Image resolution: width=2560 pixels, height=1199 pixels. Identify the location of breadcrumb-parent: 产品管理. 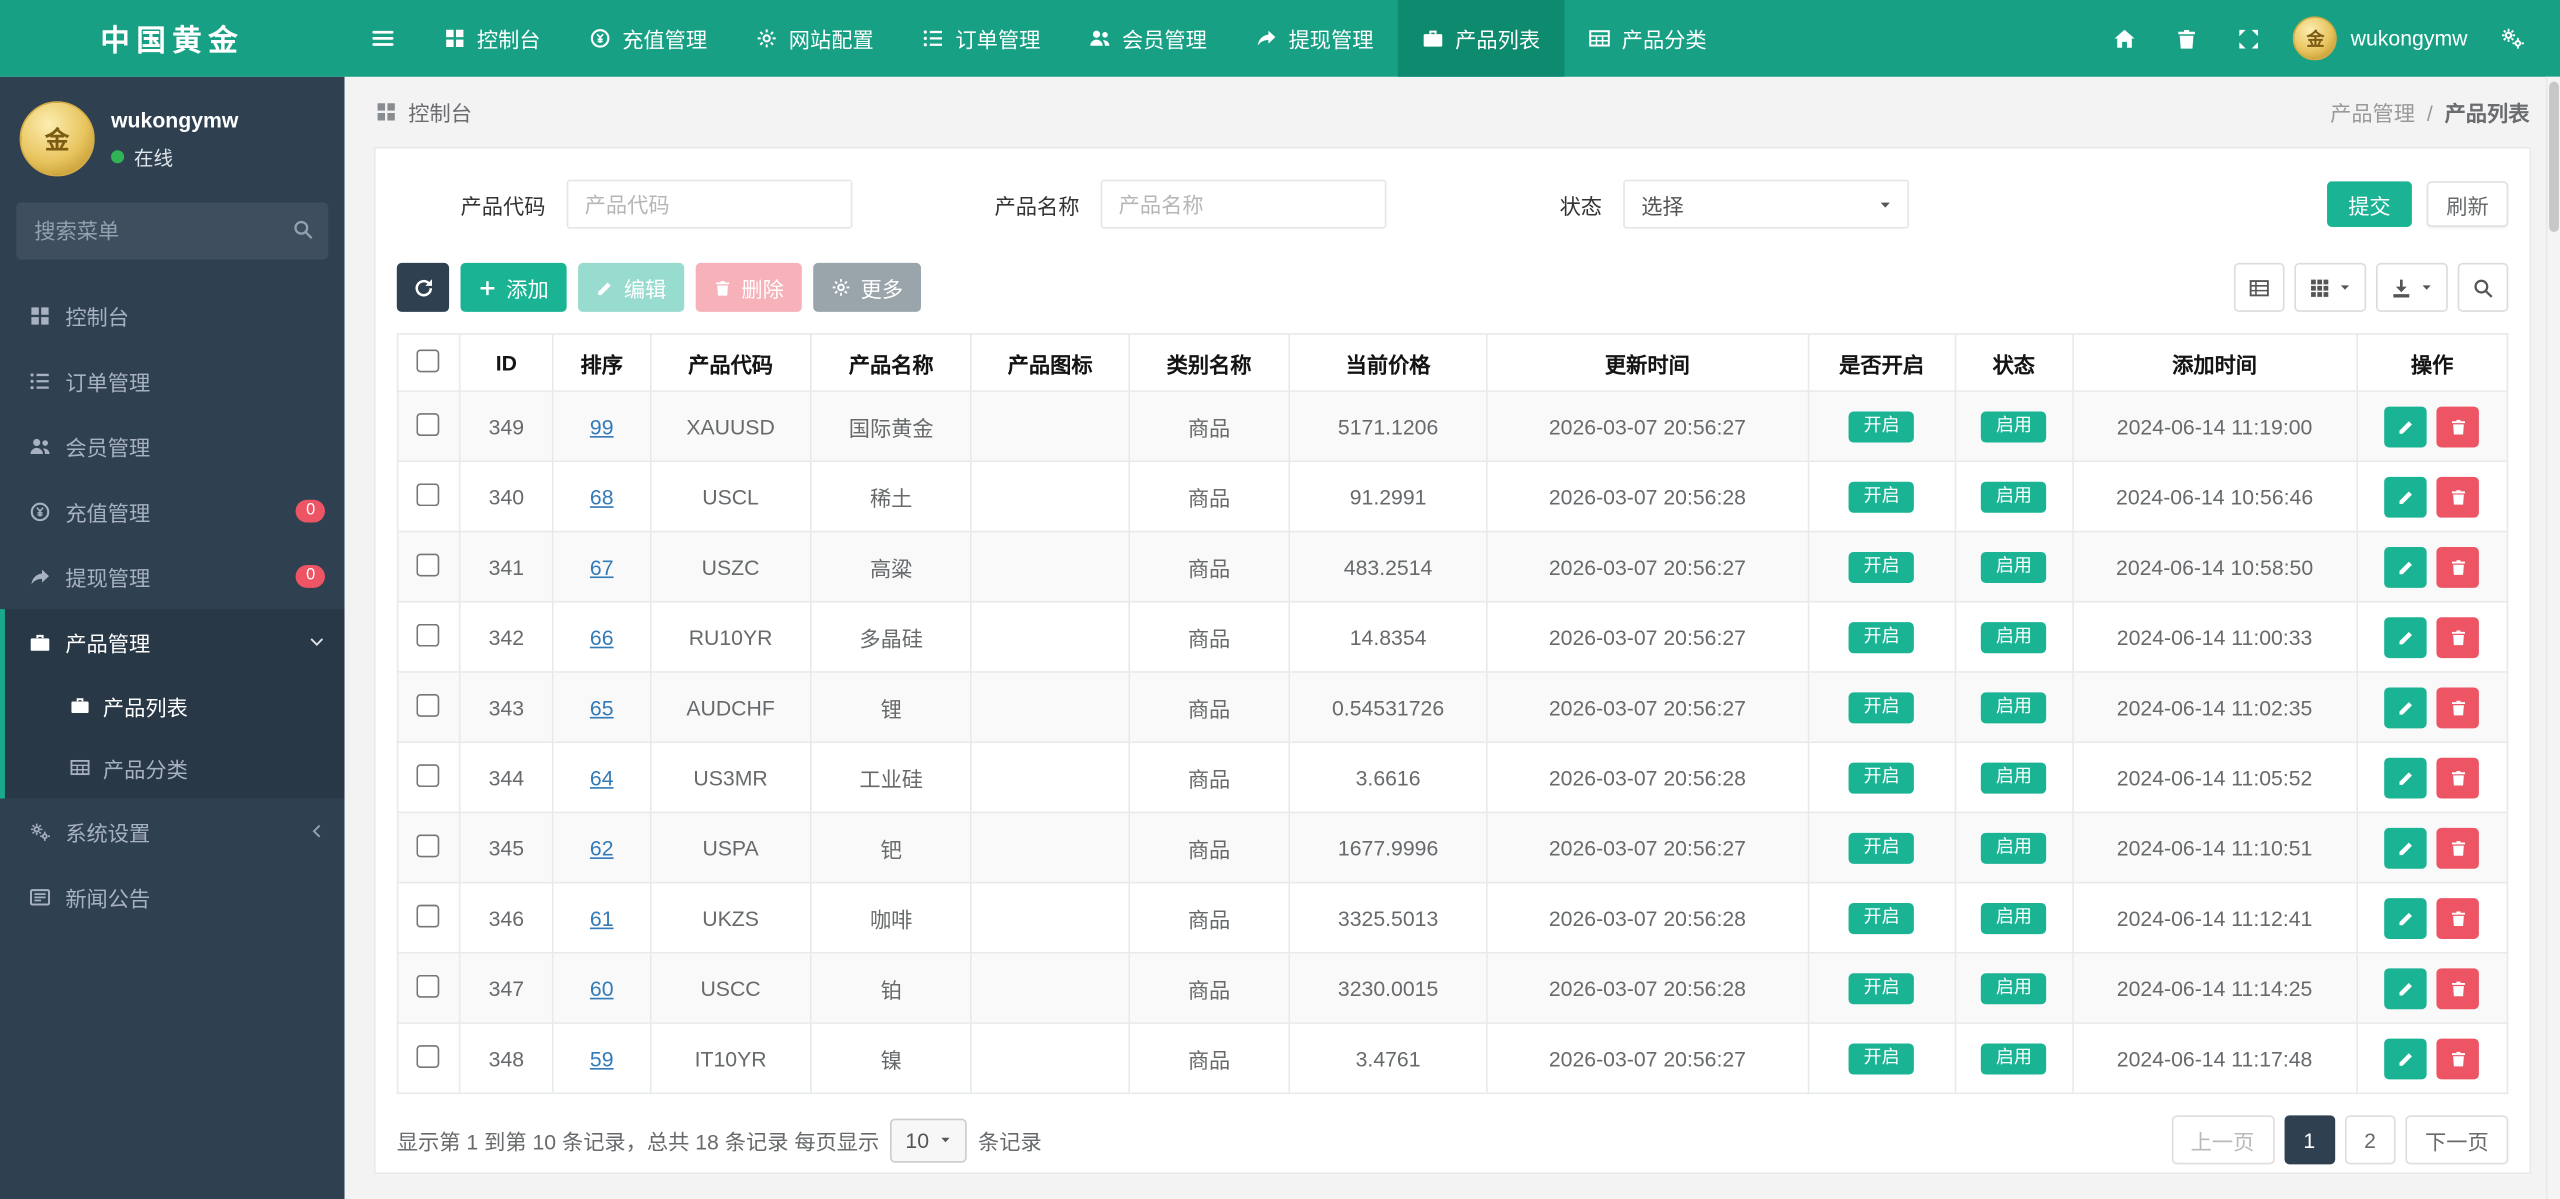
(2372, 113).